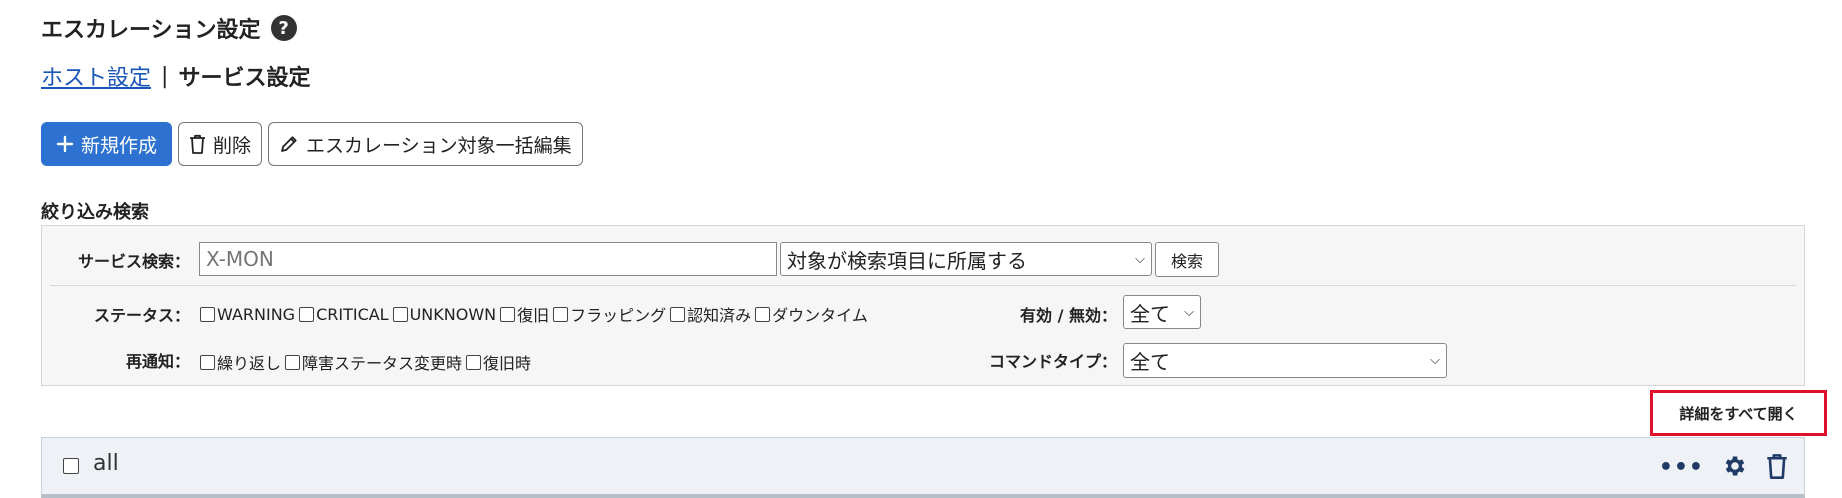  What do you see at coordinates (119, 145) in the screenshot?
I see `new-button-label: 新規作成` at bounding box center [119, 145].